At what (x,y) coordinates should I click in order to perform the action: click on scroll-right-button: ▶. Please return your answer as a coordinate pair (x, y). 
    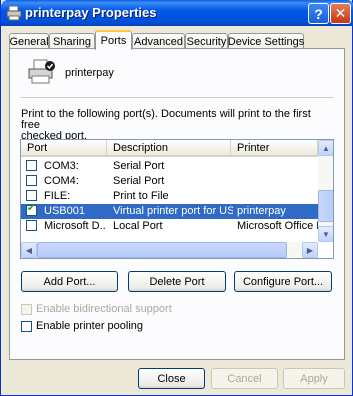
    Looking at the image, I should click on (310, 250).